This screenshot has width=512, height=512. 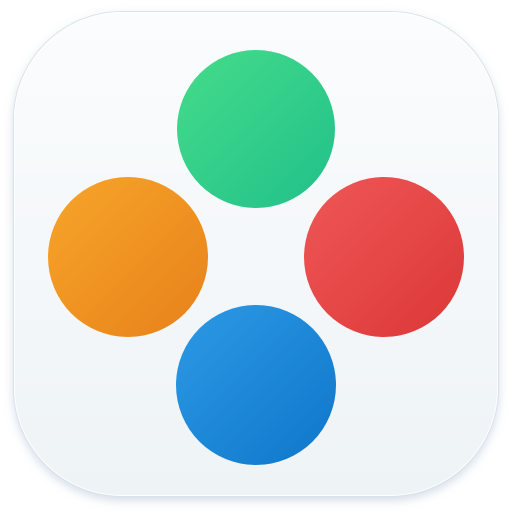 What do you see at coordinates (256, 385) in the screenshot?
I see `blue-dot` at bounding box center [256, 385].